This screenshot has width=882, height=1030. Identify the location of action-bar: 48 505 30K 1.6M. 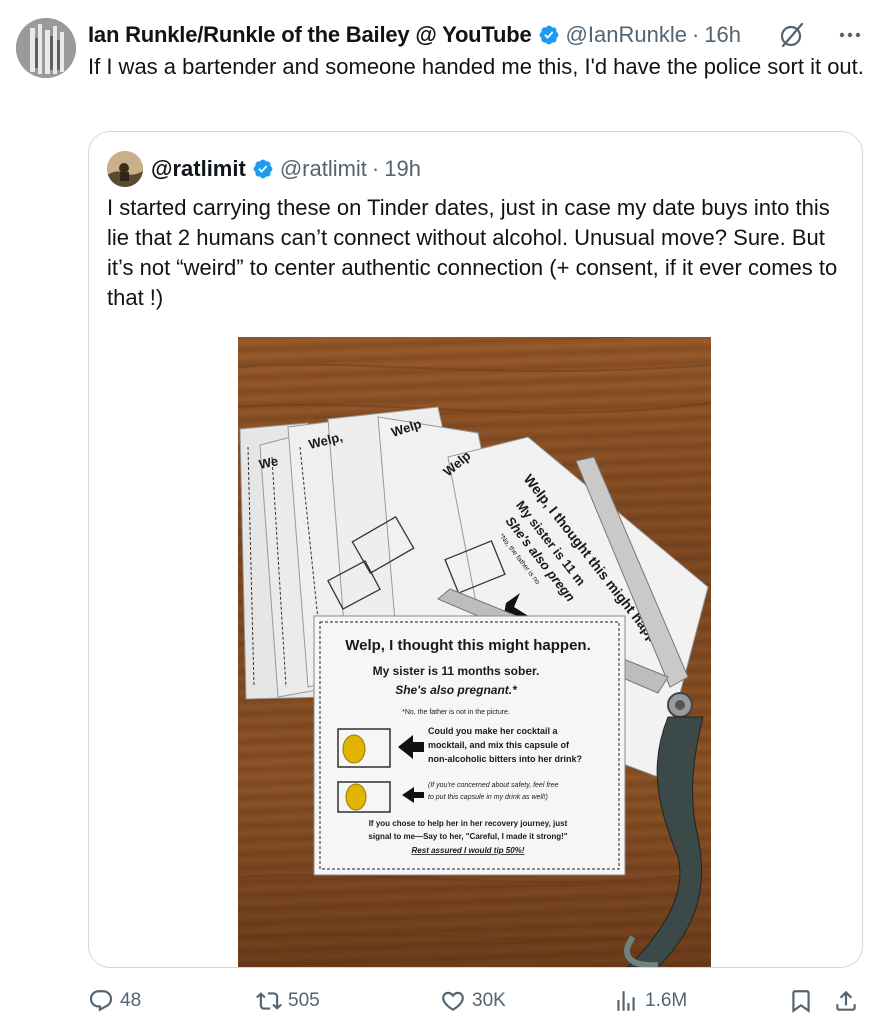
(475, 1001).